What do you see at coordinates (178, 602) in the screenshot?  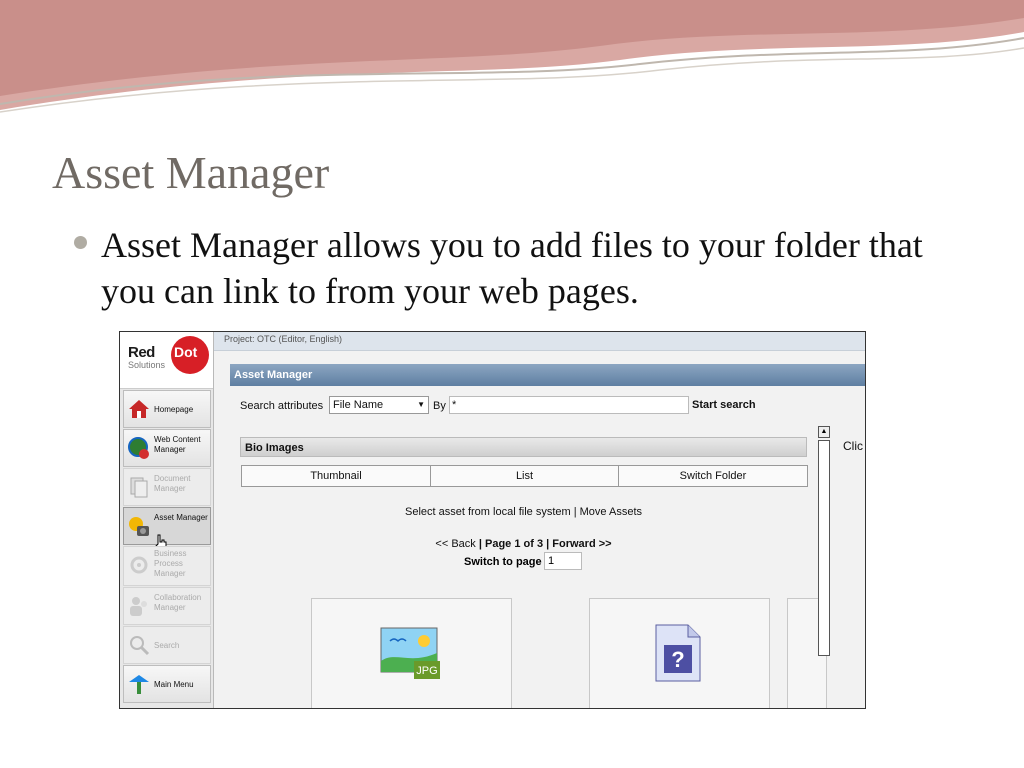 I see `nav-label: Collaboration Manager` at bounding box center [178, 602].